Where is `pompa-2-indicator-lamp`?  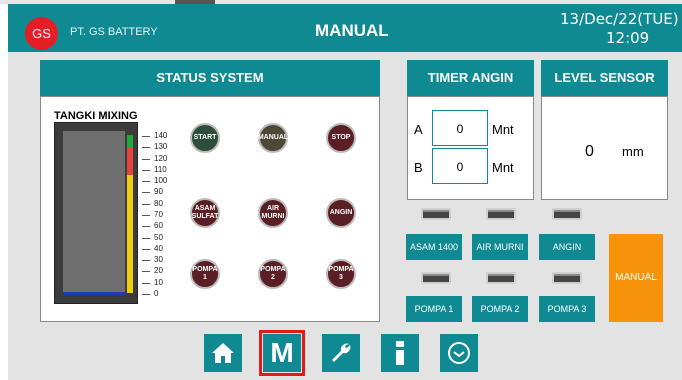 pompa-2-indicator-lamp is located at coordinates (501, 278).